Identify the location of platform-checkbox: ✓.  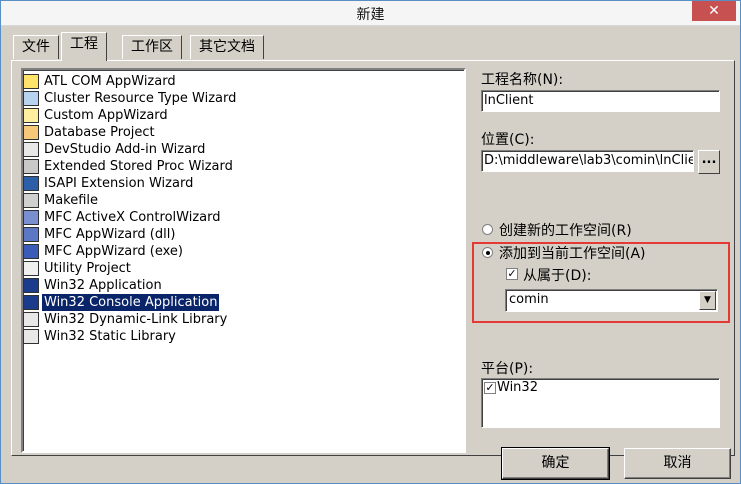
(490, 388).